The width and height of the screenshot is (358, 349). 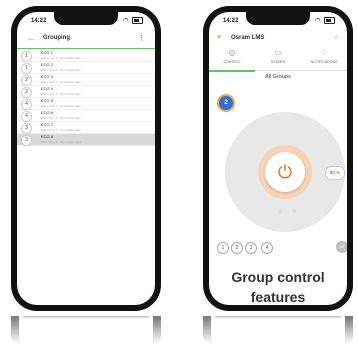 I want to click on tab-label: SCENES, so click(x=278, y=62).